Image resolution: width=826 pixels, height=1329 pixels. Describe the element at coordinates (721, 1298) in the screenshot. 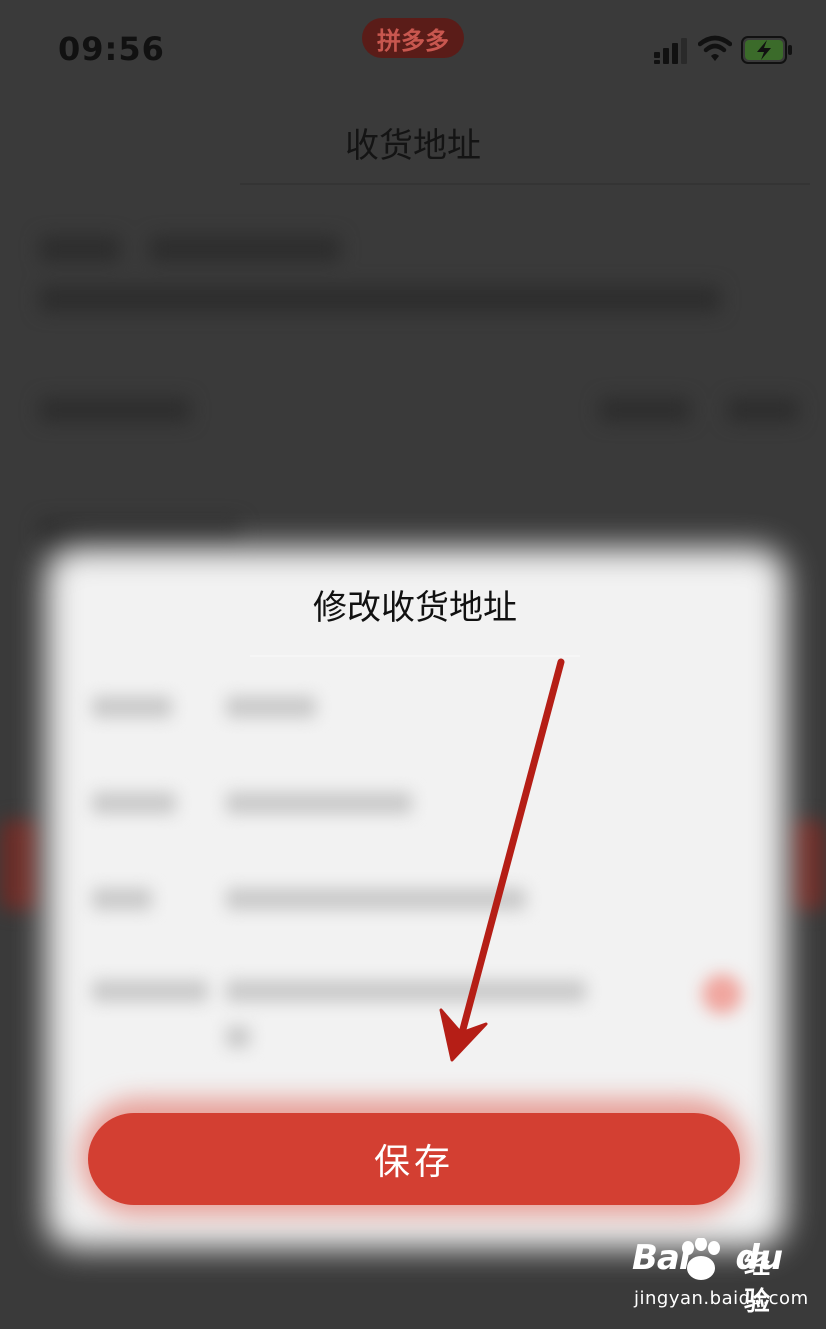

I see `watermark-domain: jingyan.baidu.com` at that location.